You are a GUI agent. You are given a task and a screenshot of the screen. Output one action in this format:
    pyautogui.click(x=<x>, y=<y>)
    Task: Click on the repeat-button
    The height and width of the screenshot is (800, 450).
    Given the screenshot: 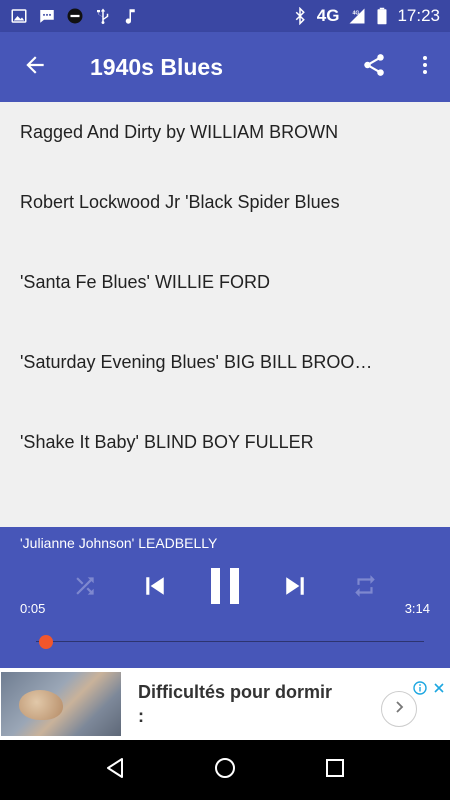 What is the action you would take?
    pyautogui.click(x=365, y=588)
    